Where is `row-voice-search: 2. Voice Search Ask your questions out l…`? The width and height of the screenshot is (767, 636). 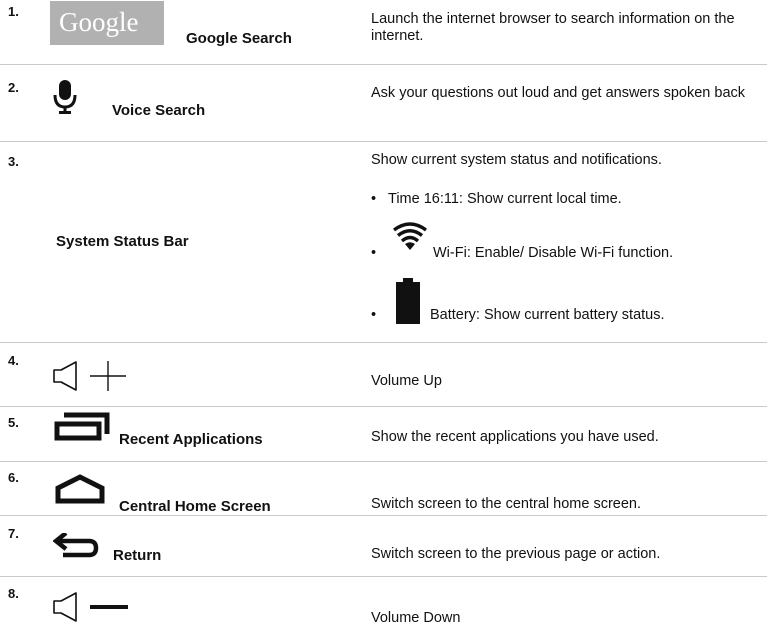
row-voice-search: 2. Voice Search Ask your questions out l… is located at coordinates (383, 103).